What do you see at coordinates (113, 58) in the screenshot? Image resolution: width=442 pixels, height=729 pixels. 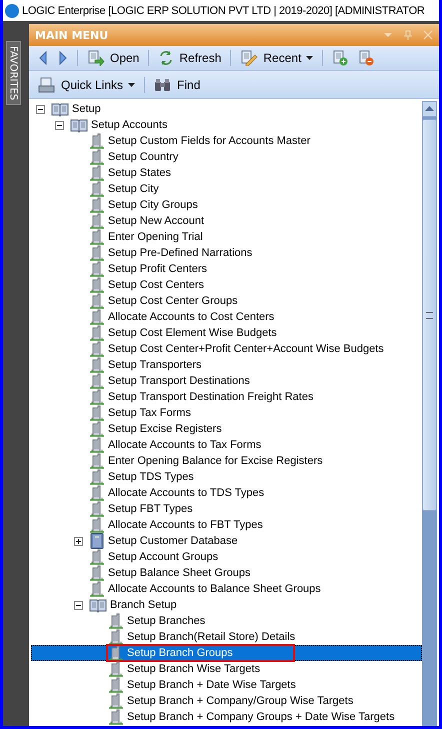 I see `toolbar-button: Open` at bounding box center [113, 58].